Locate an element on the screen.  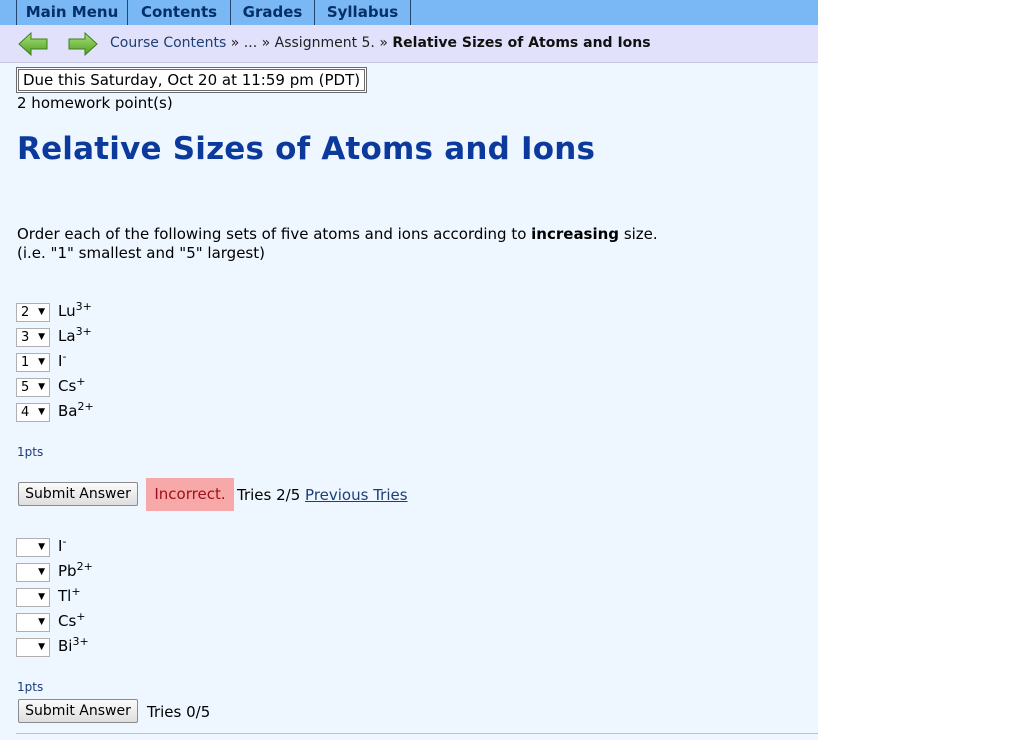
status-badge: Incorrect. is located at coordinates (190, 494).